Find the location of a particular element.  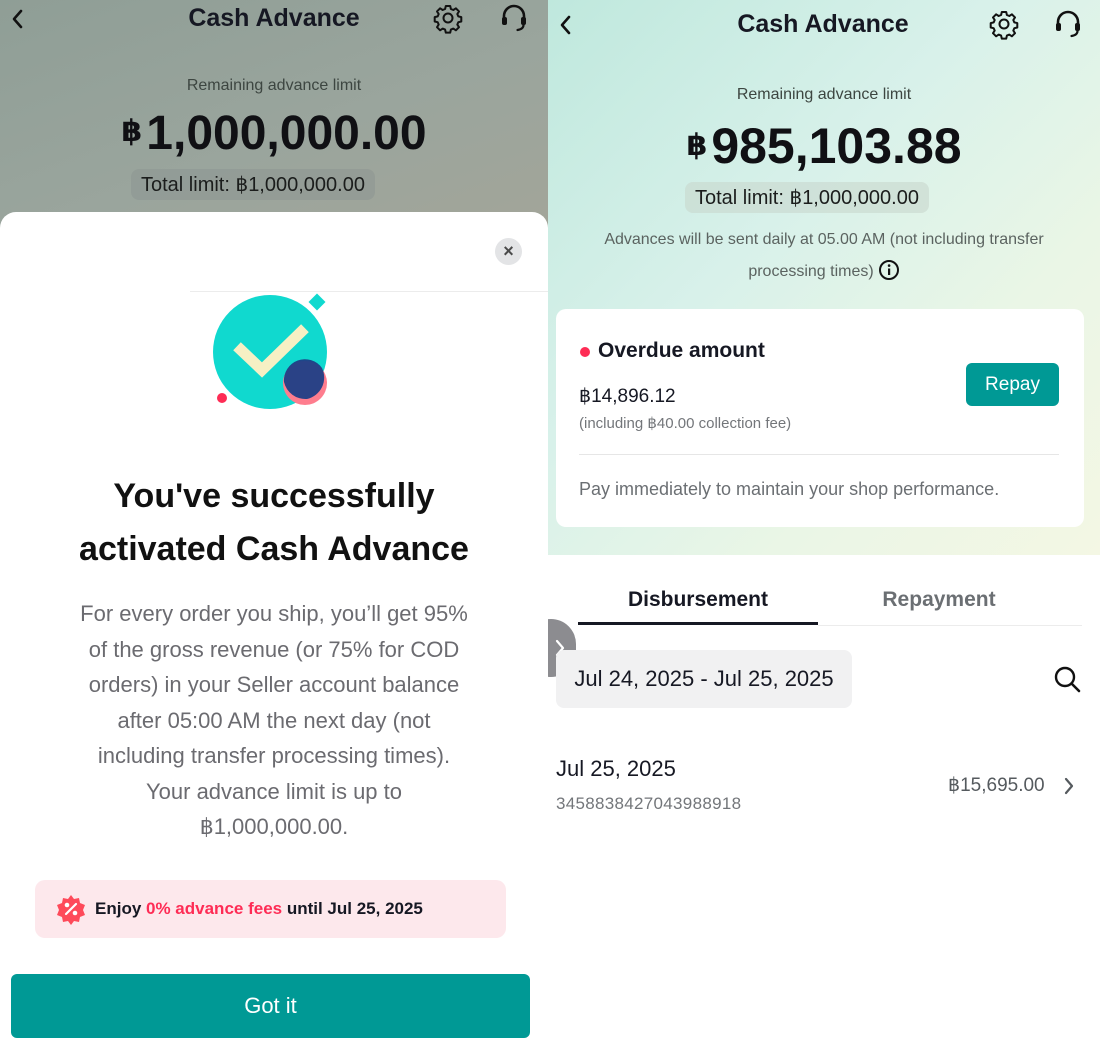

close-dialog-button: × is located at coordinates (508, 251).